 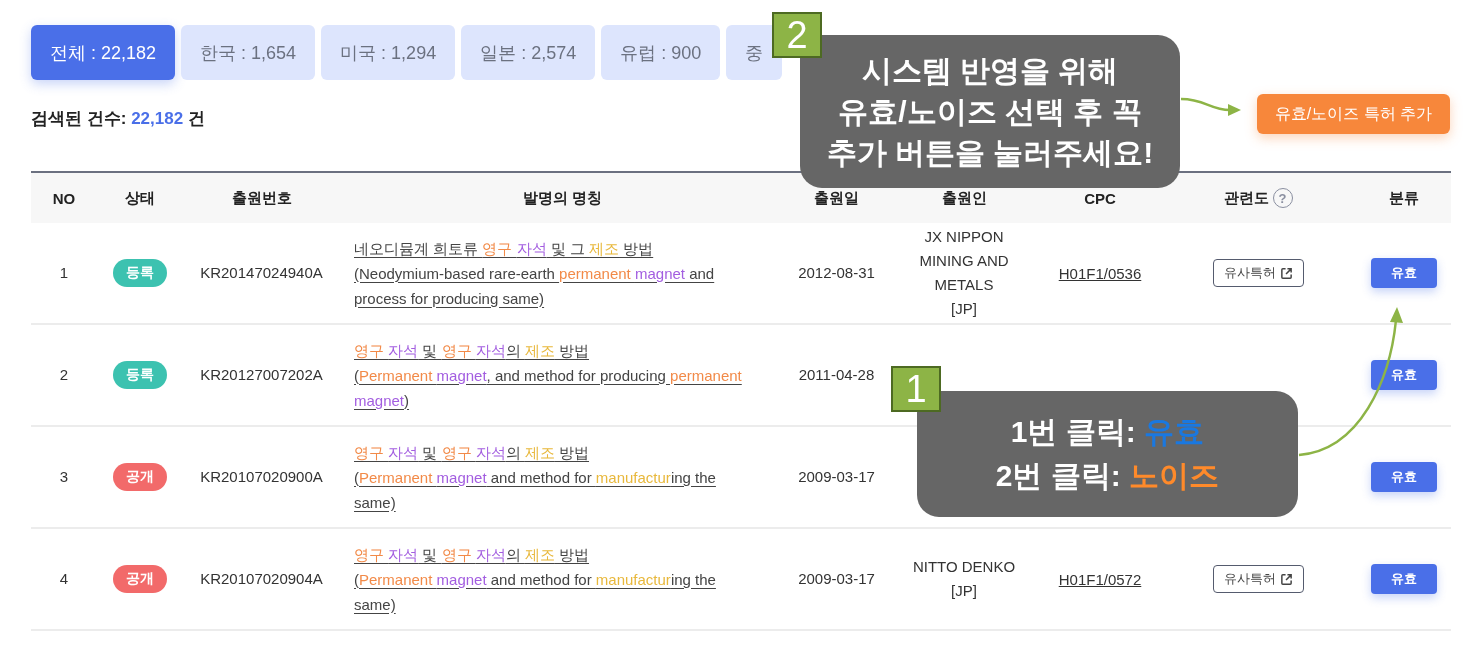 I want to click on row-number: 4, so click(x=64, y=579).